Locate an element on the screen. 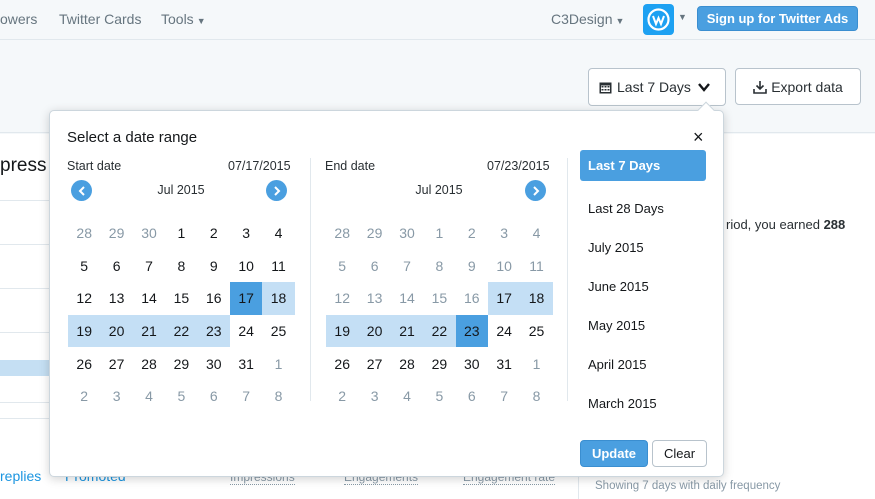 The height and width of the screenshot is (499, 875). account-menu: C3Design ▼ is located at coordinates (587, 19).